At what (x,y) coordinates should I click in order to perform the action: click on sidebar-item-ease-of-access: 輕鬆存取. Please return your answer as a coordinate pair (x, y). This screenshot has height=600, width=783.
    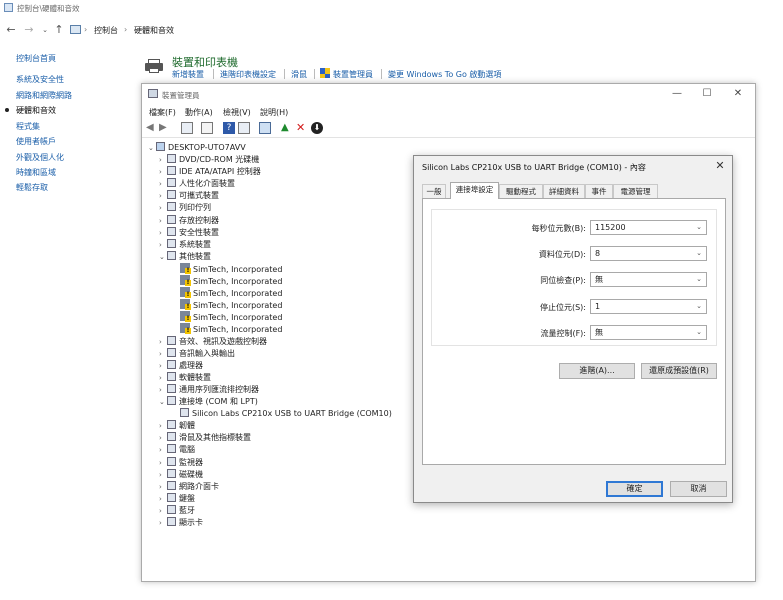
    Looking at the image, I should click on (32, 187).